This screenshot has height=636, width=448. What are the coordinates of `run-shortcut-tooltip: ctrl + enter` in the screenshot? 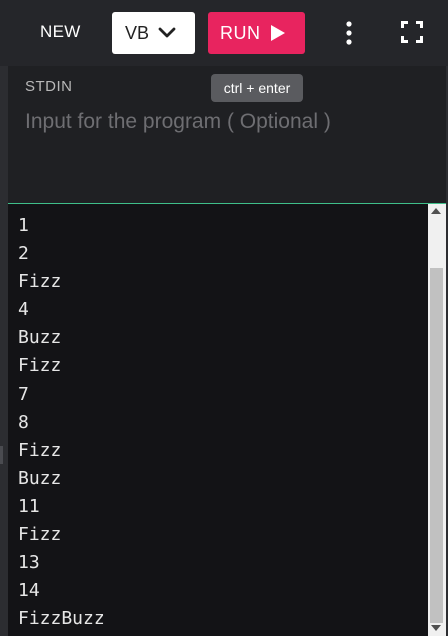 It's located at (257, 88).